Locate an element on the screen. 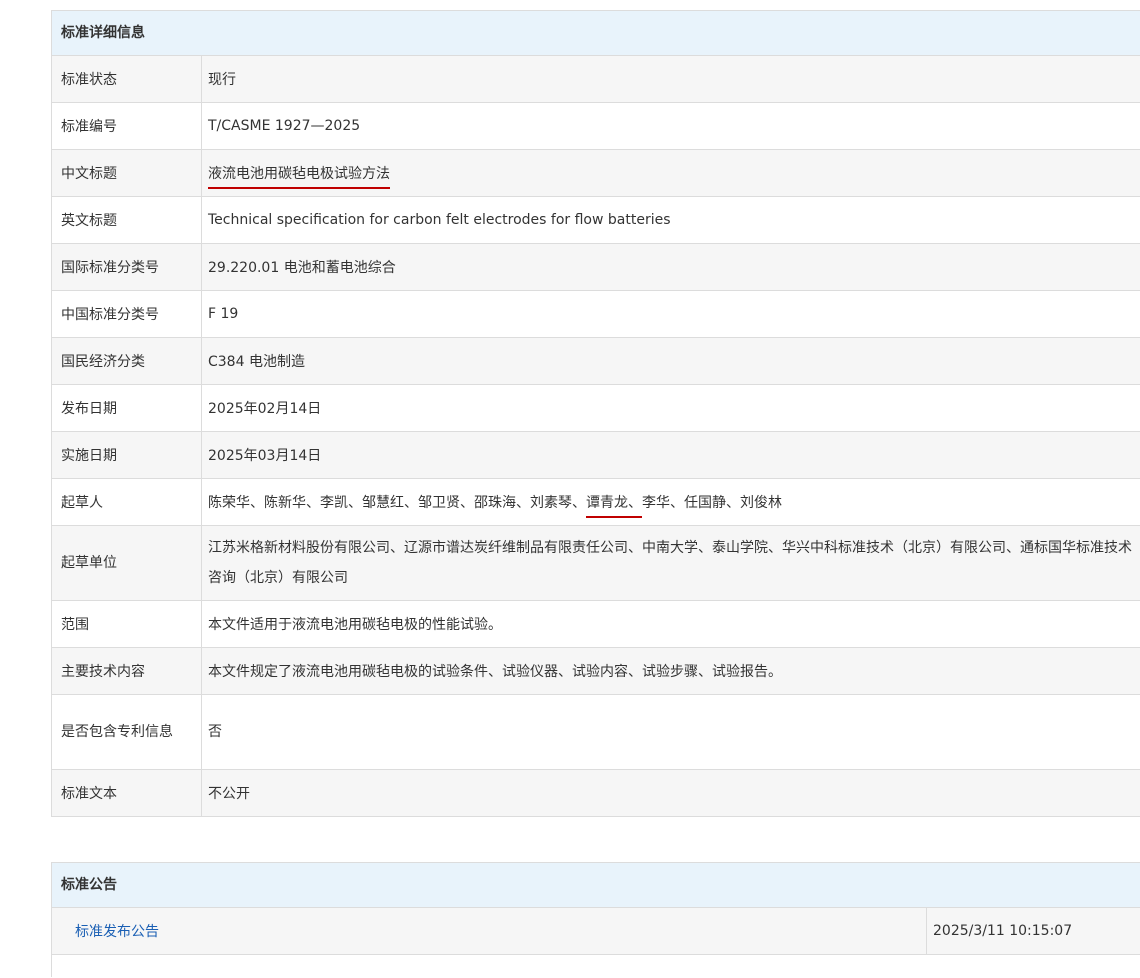 This screenshot has height=978, width=1140. drafters-text: 陈荣华、陈新华、李凯、邹慧红、邹卫贤、邵珠海、刘素琴、 is located at coordinates (397, 503).